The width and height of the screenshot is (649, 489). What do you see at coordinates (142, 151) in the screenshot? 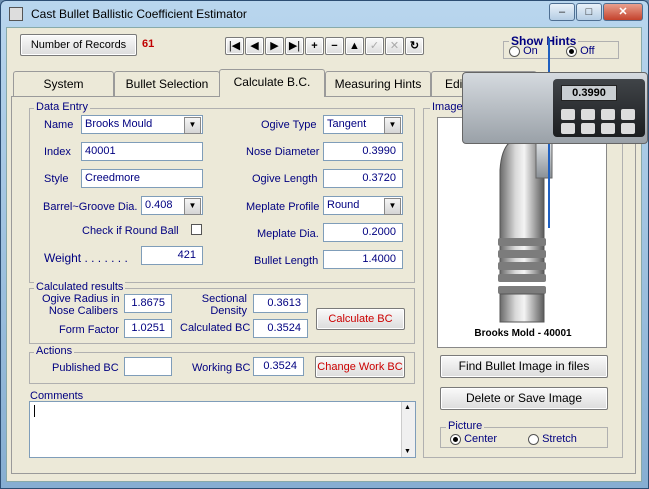
I see `index-input: 40001` at bounding box center [142, 151].